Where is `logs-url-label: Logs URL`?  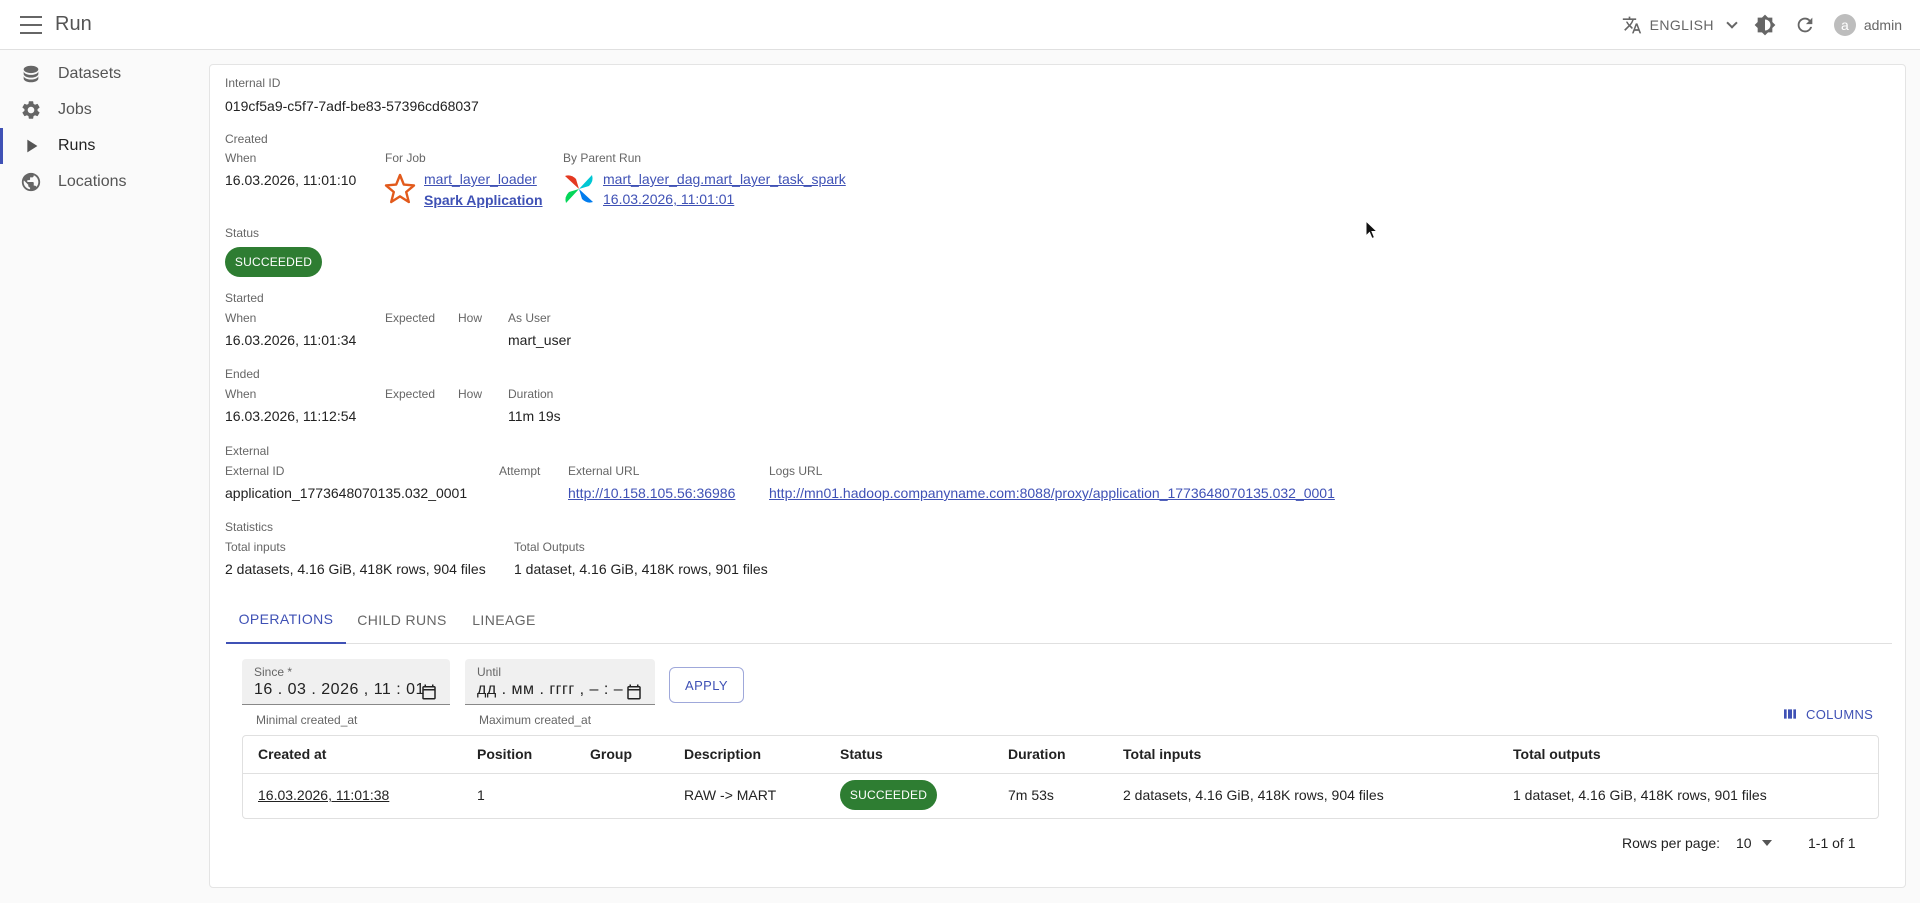 logs-url-label: Logs URL is located at coordinates (796, 471).